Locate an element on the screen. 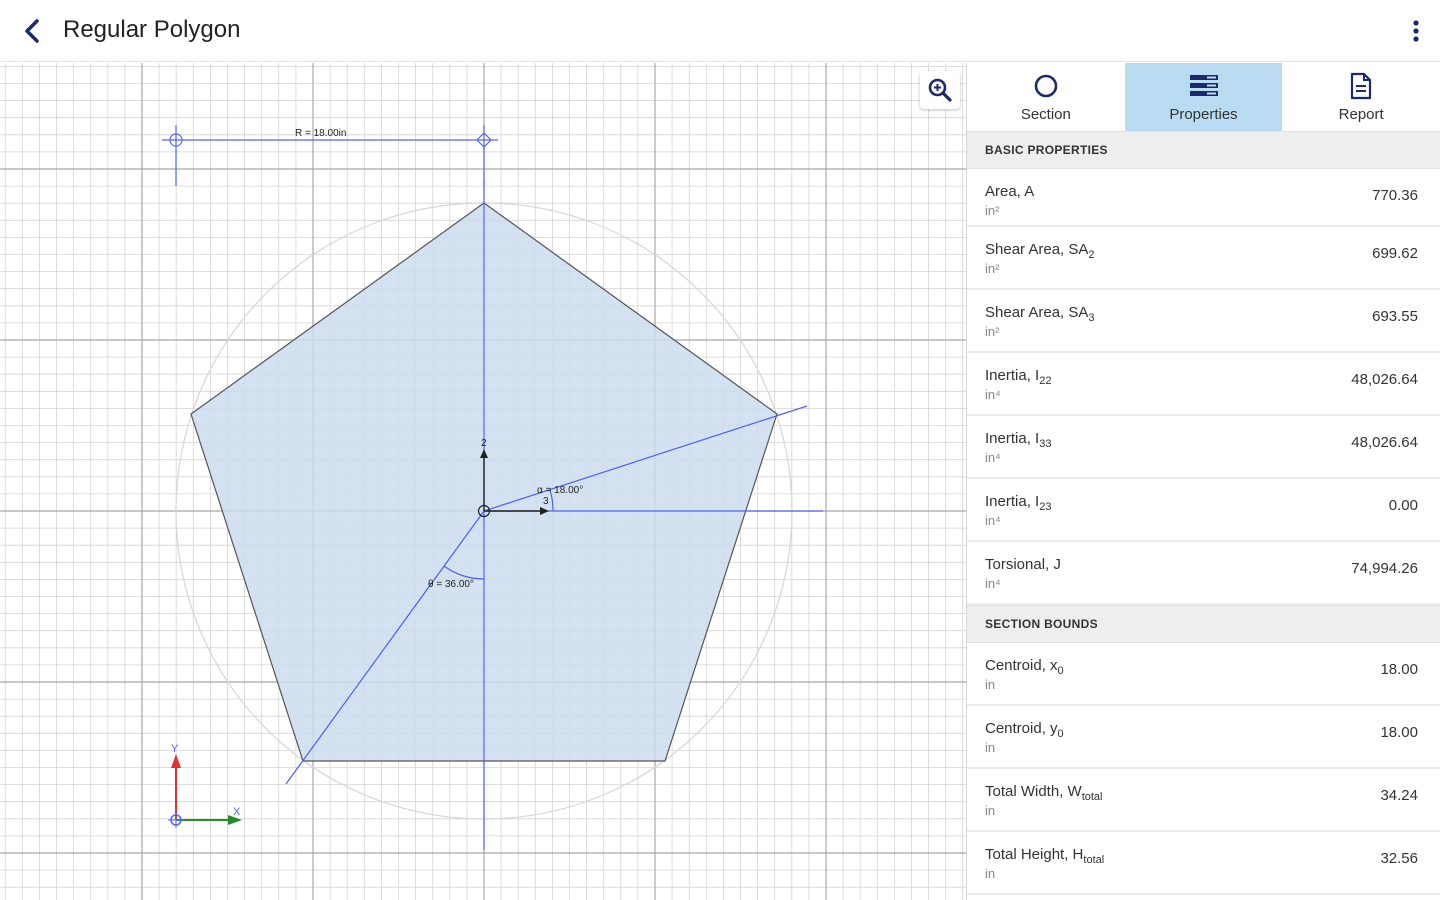 This screenshot has width=1440, height=900. property-name: Centroid, x0 is located at coordinates (1024, 667).